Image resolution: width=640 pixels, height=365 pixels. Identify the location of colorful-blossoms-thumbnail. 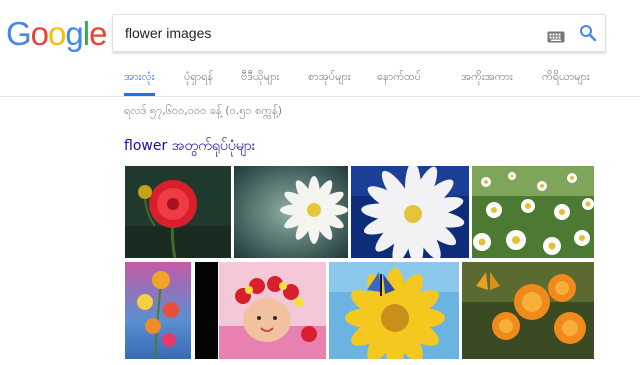
(158, 310).